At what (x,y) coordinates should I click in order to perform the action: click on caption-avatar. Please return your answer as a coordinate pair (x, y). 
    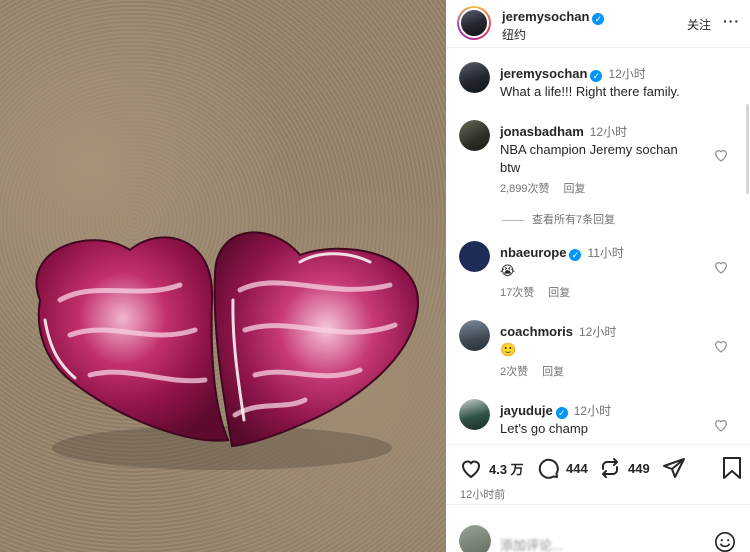
    Looking at the image, I should click on (474, 77).